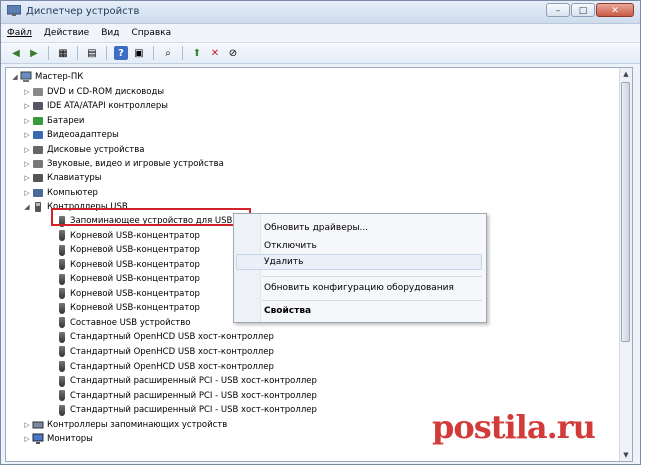 This screenshot has width=650, height=471. I want to click on menu-help: Справка, so click(151, 33).